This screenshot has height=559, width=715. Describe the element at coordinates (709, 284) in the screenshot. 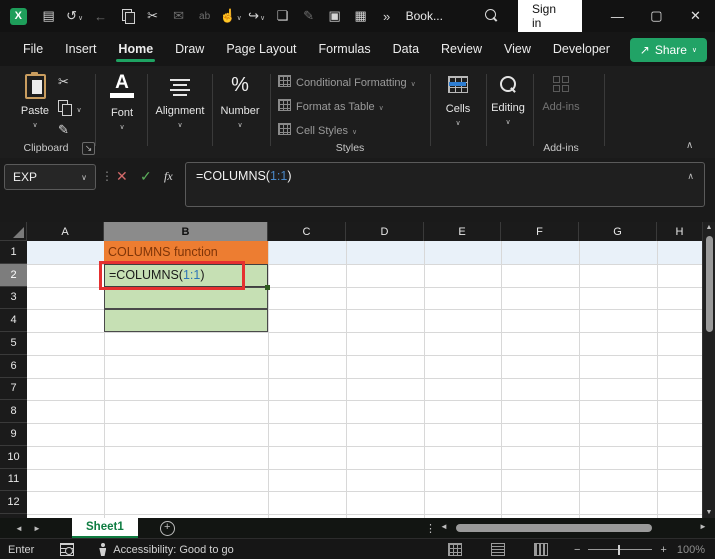

I see `vertical-scroll-thumb` at that location.